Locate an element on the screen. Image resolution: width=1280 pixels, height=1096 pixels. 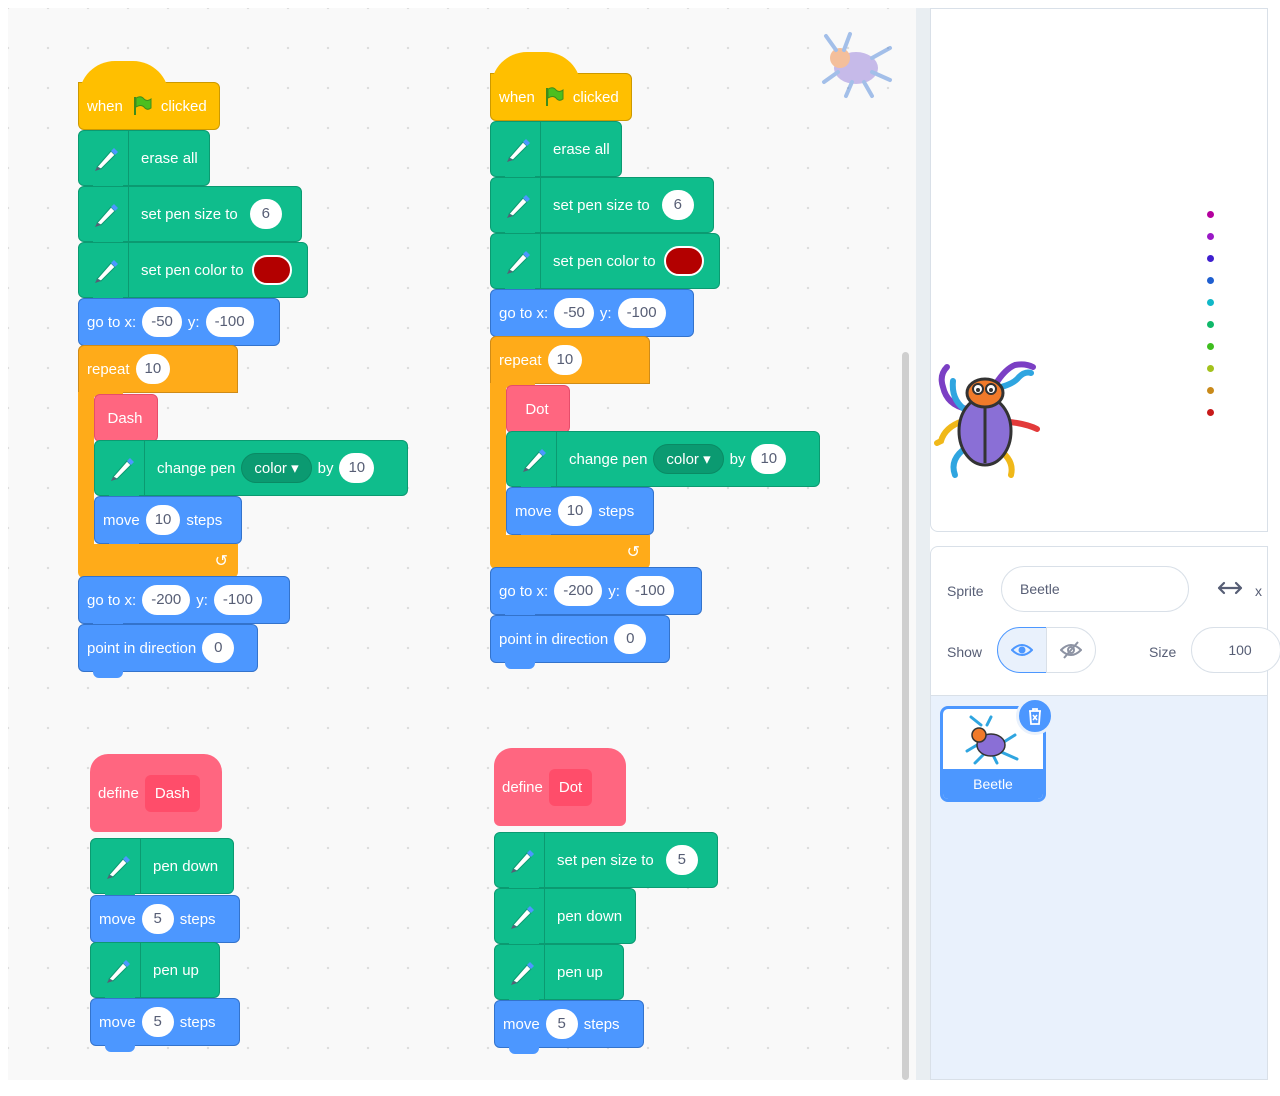
show-hidden-button is located at coordinates (1071, 650).